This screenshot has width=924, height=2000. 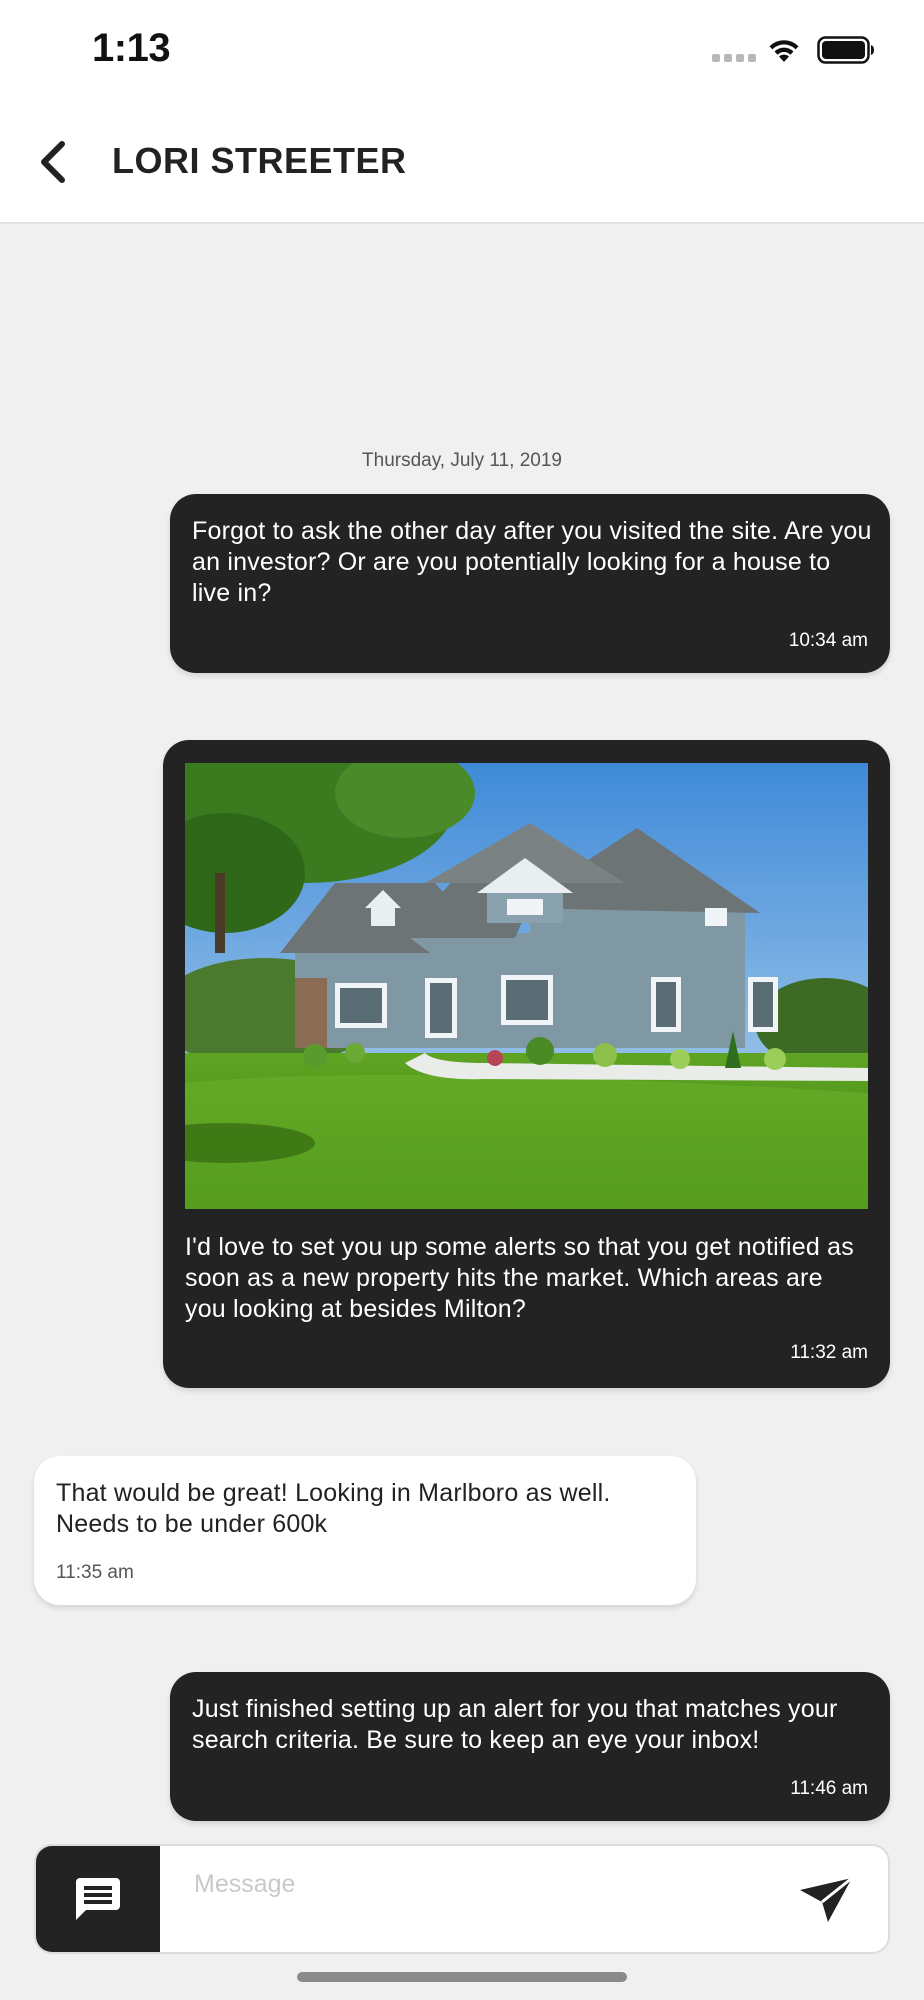 I want to click on message-icon, so click(x=98, y=1899).